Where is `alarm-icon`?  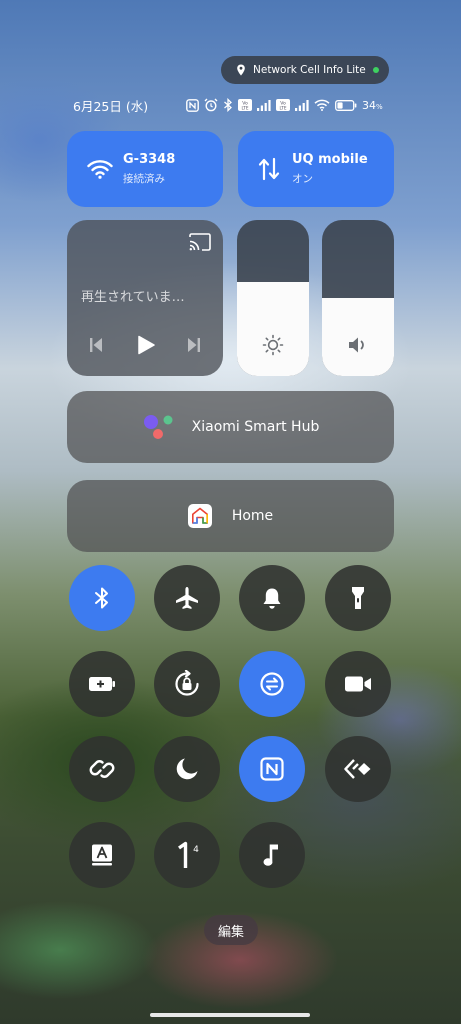 alarm-icon is located at coordinates (211, 105).